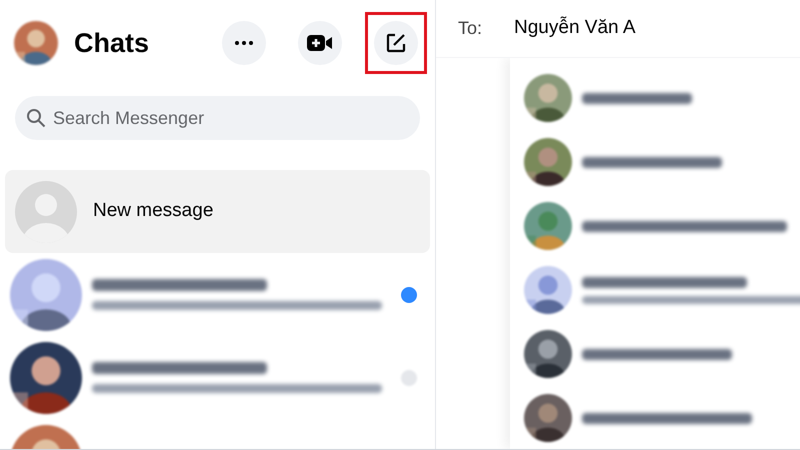 This screenshot has width=800, height=450. I want to click on search-field: Search Messenger, so click(217, 118).